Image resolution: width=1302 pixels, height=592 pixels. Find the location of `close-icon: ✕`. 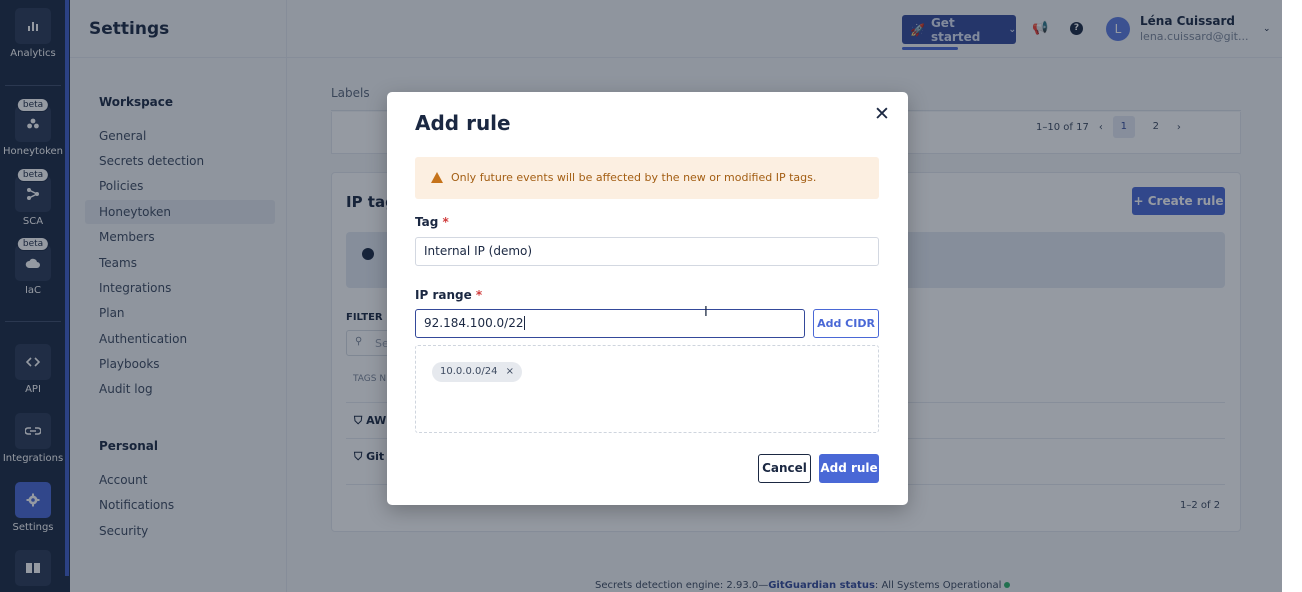

close-icon: ✕ is located at coordinates (882, 114).